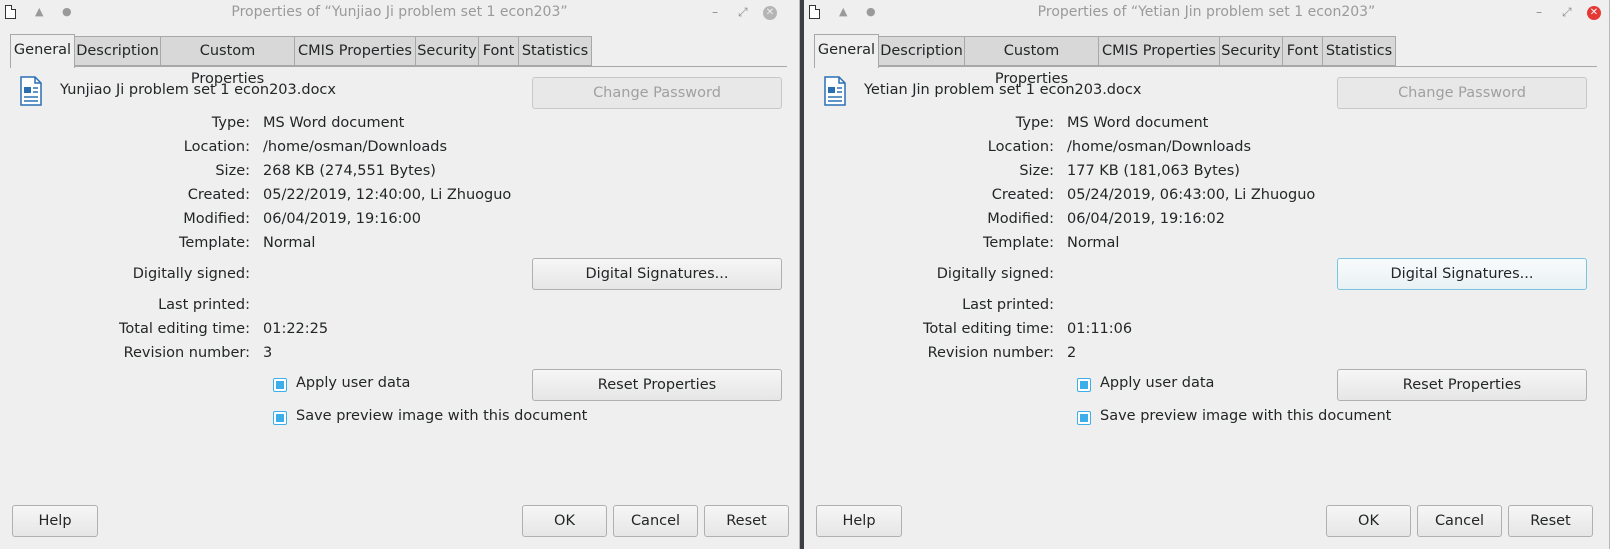 The height and width of the screenshot is (549, 1610). I want to click on modified-value: 06/04/2019, 19:16:00, so click(342, 219).